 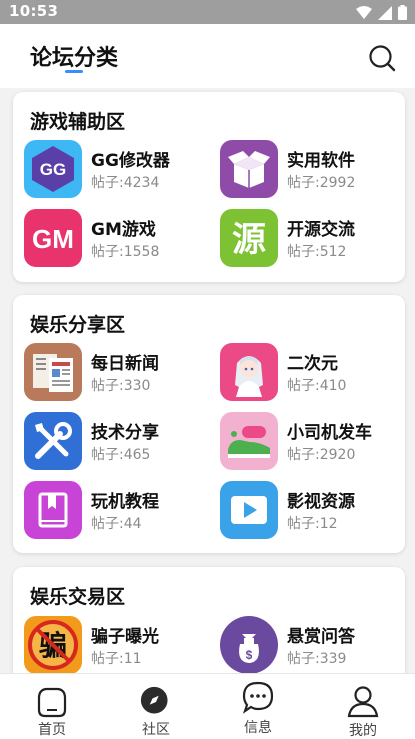 I want to click on forum-item-gm-games: GM GM游戏 帖子:1558, so click(x=119, y=239).